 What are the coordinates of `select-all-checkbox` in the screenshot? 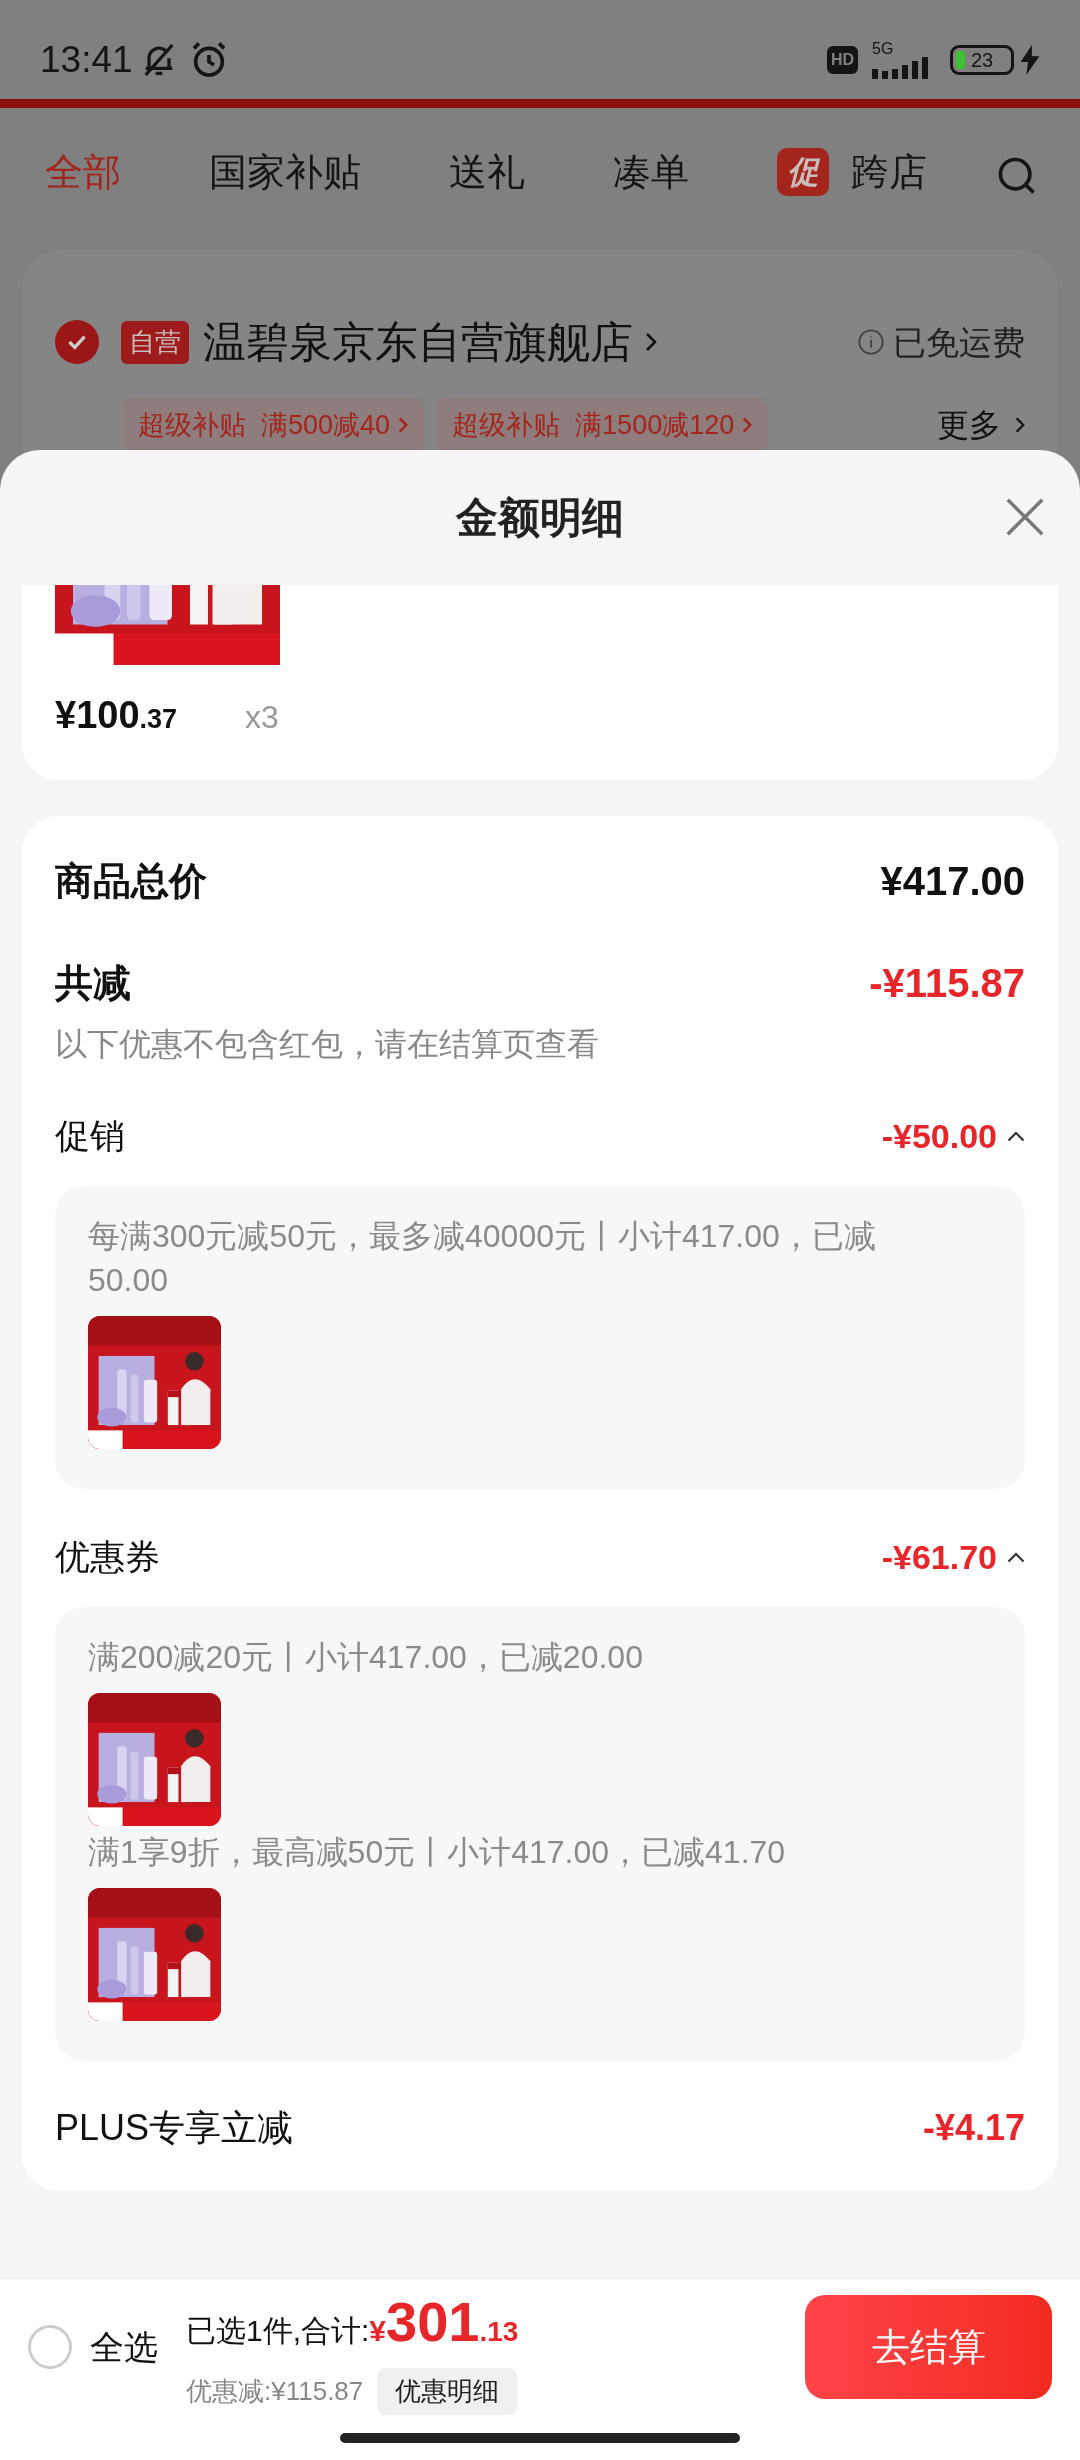 It's located at (50, 2347).